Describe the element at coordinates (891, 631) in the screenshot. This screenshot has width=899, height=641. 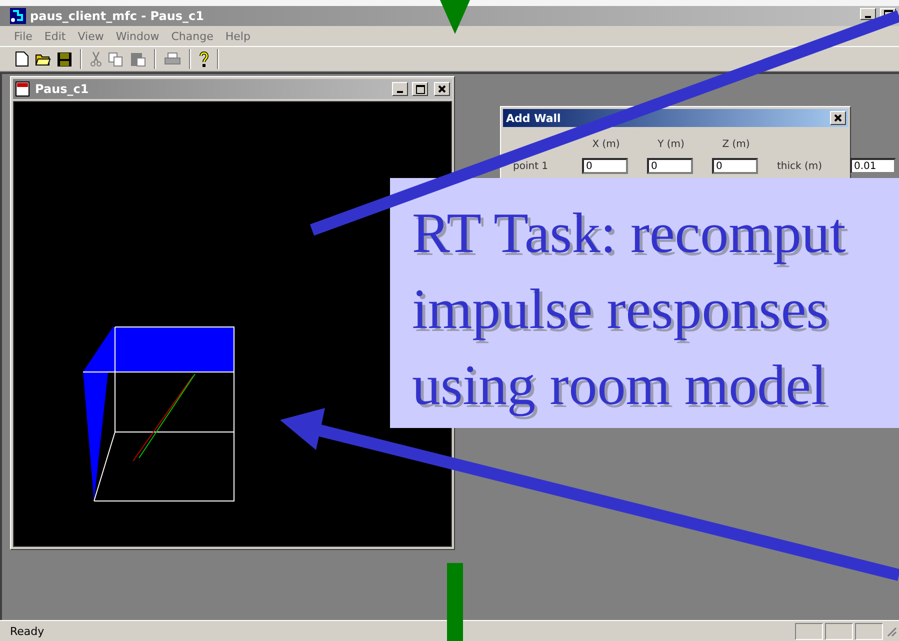
I see `size-grip-icon` at that location.